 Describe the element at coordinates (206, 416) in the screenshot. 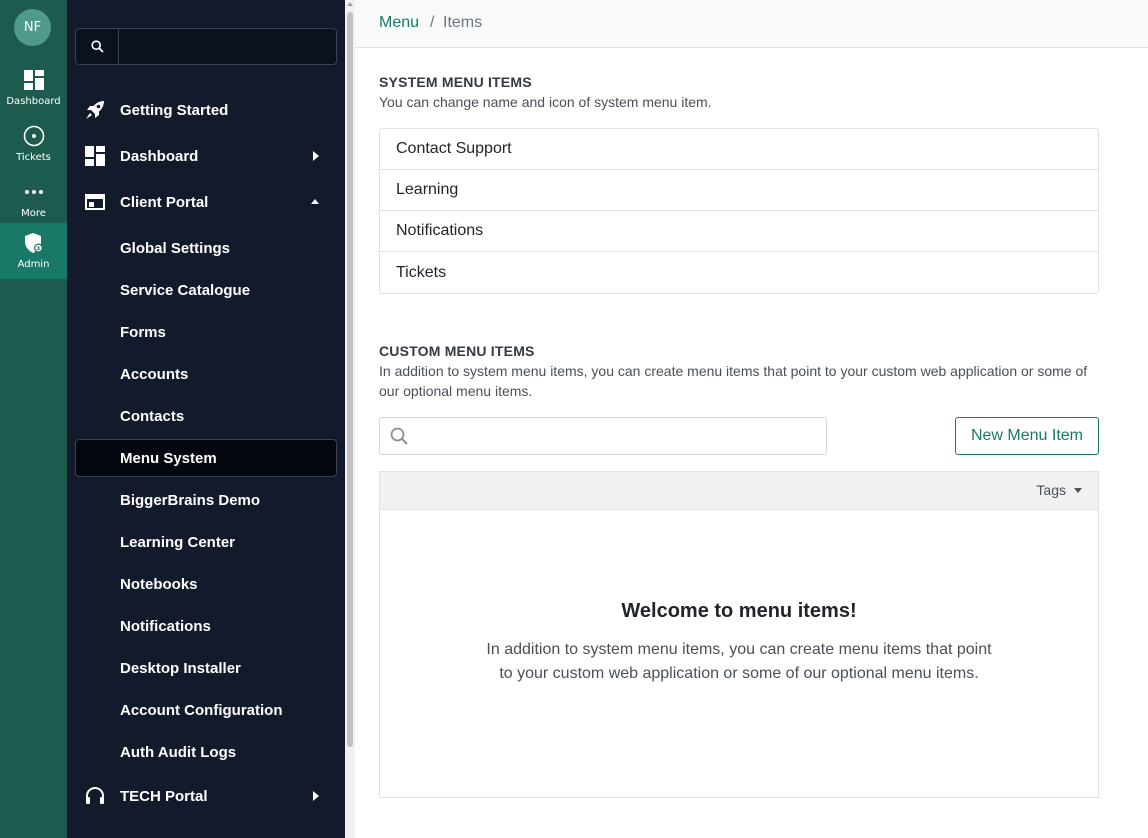

I see `sidebar-item-contacts: Contacts` at that location.